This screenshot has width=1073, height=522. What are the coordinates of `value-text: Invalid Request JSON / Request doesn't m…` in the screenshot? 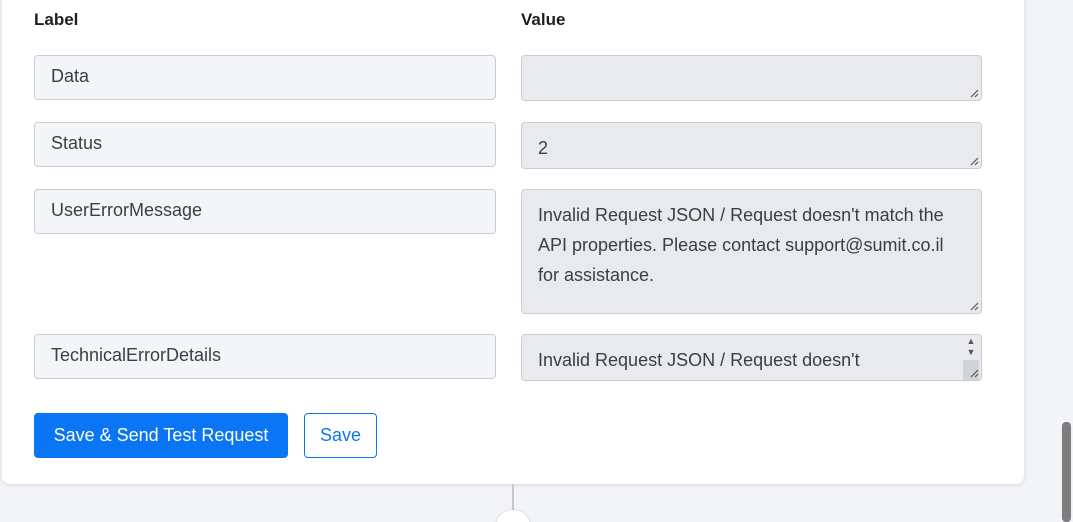 It's located at (741, 245).